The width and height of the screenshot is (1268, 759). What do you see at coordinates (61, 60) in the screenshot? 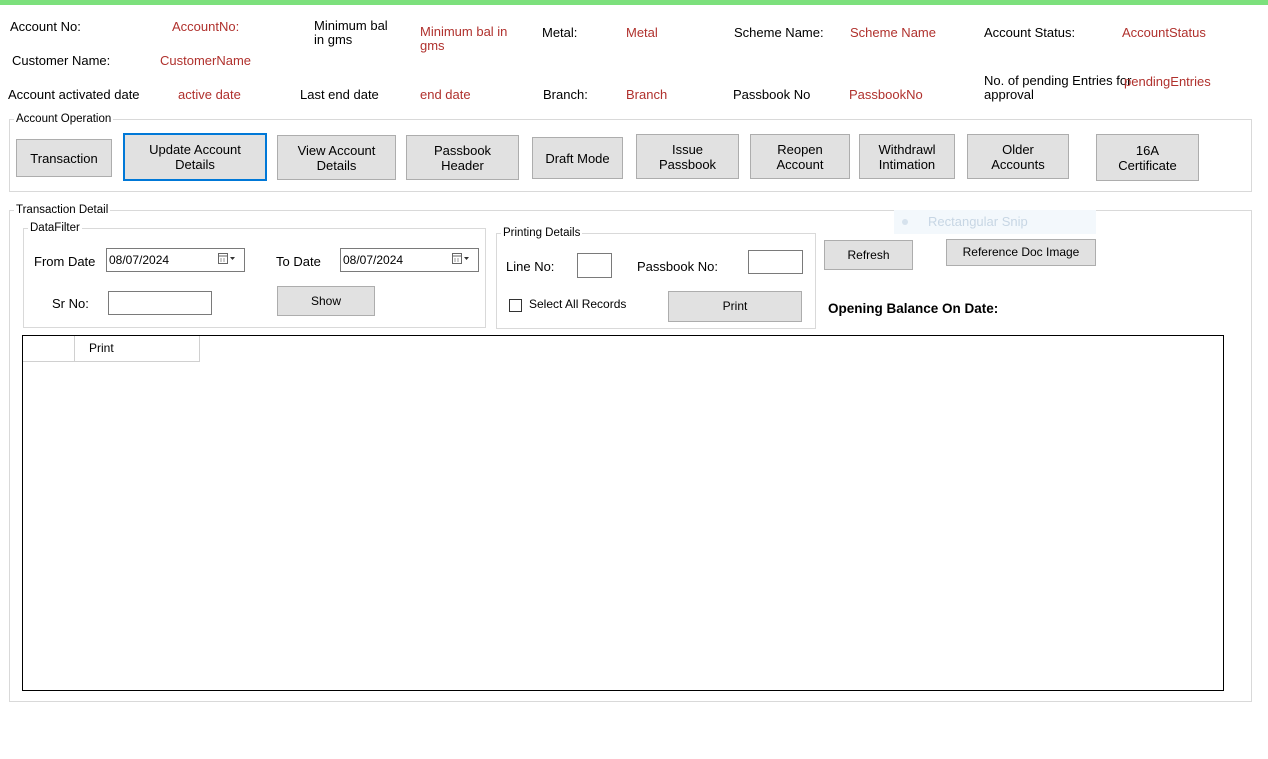
I see `customer-name-label: Customer Name:` at bounding box center [61, 60].